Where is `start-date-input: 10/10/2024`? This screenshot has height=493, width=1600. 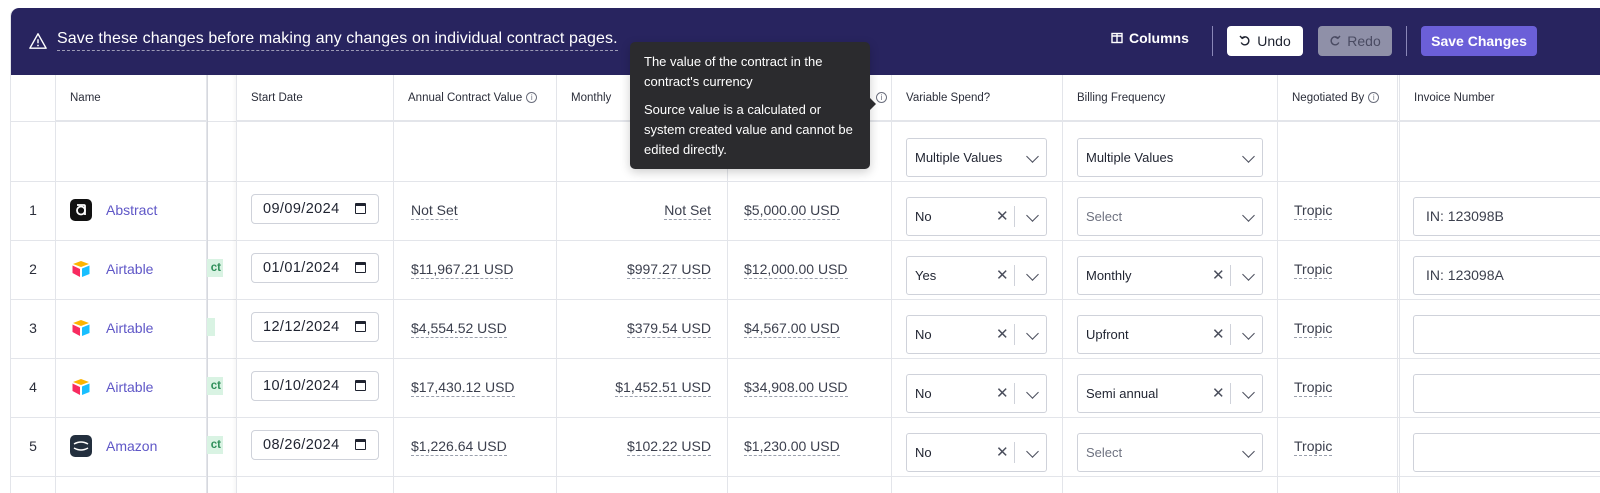
start-date-input: 10/10/2024 is located at coordinates (315, 386).